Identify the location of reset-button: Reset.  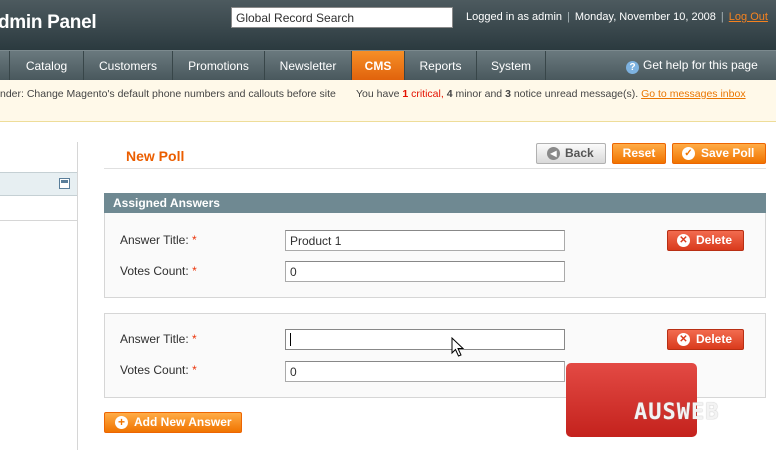
(639, 153).